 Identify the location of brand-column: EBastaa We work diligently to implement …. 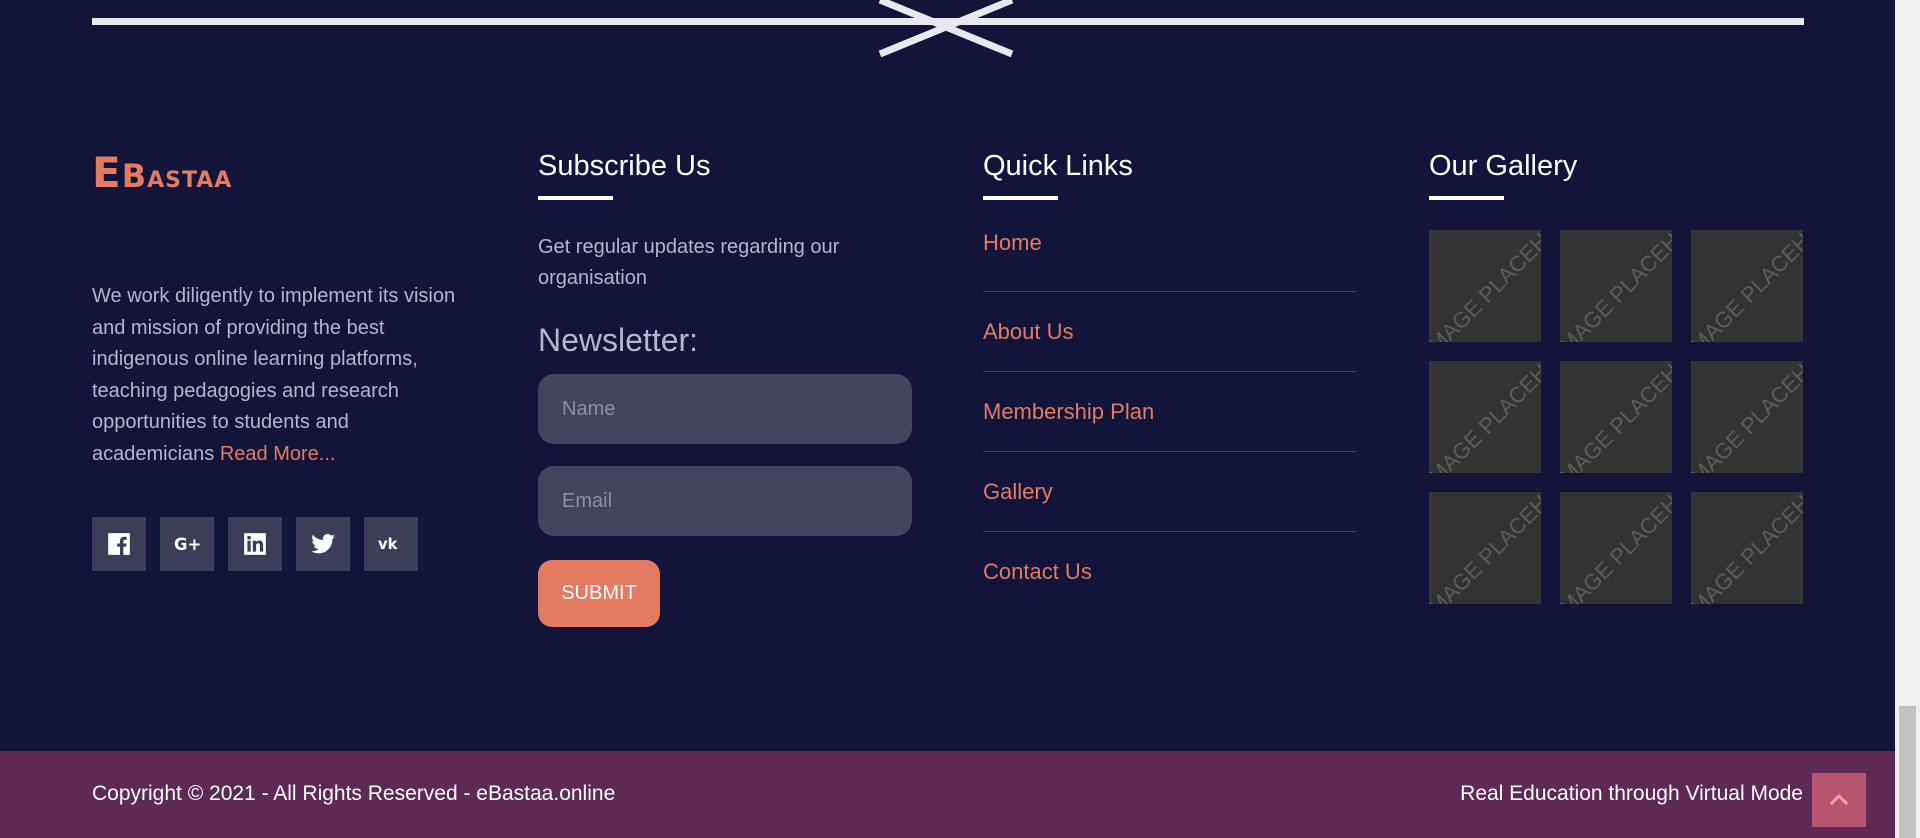
(282, 359).